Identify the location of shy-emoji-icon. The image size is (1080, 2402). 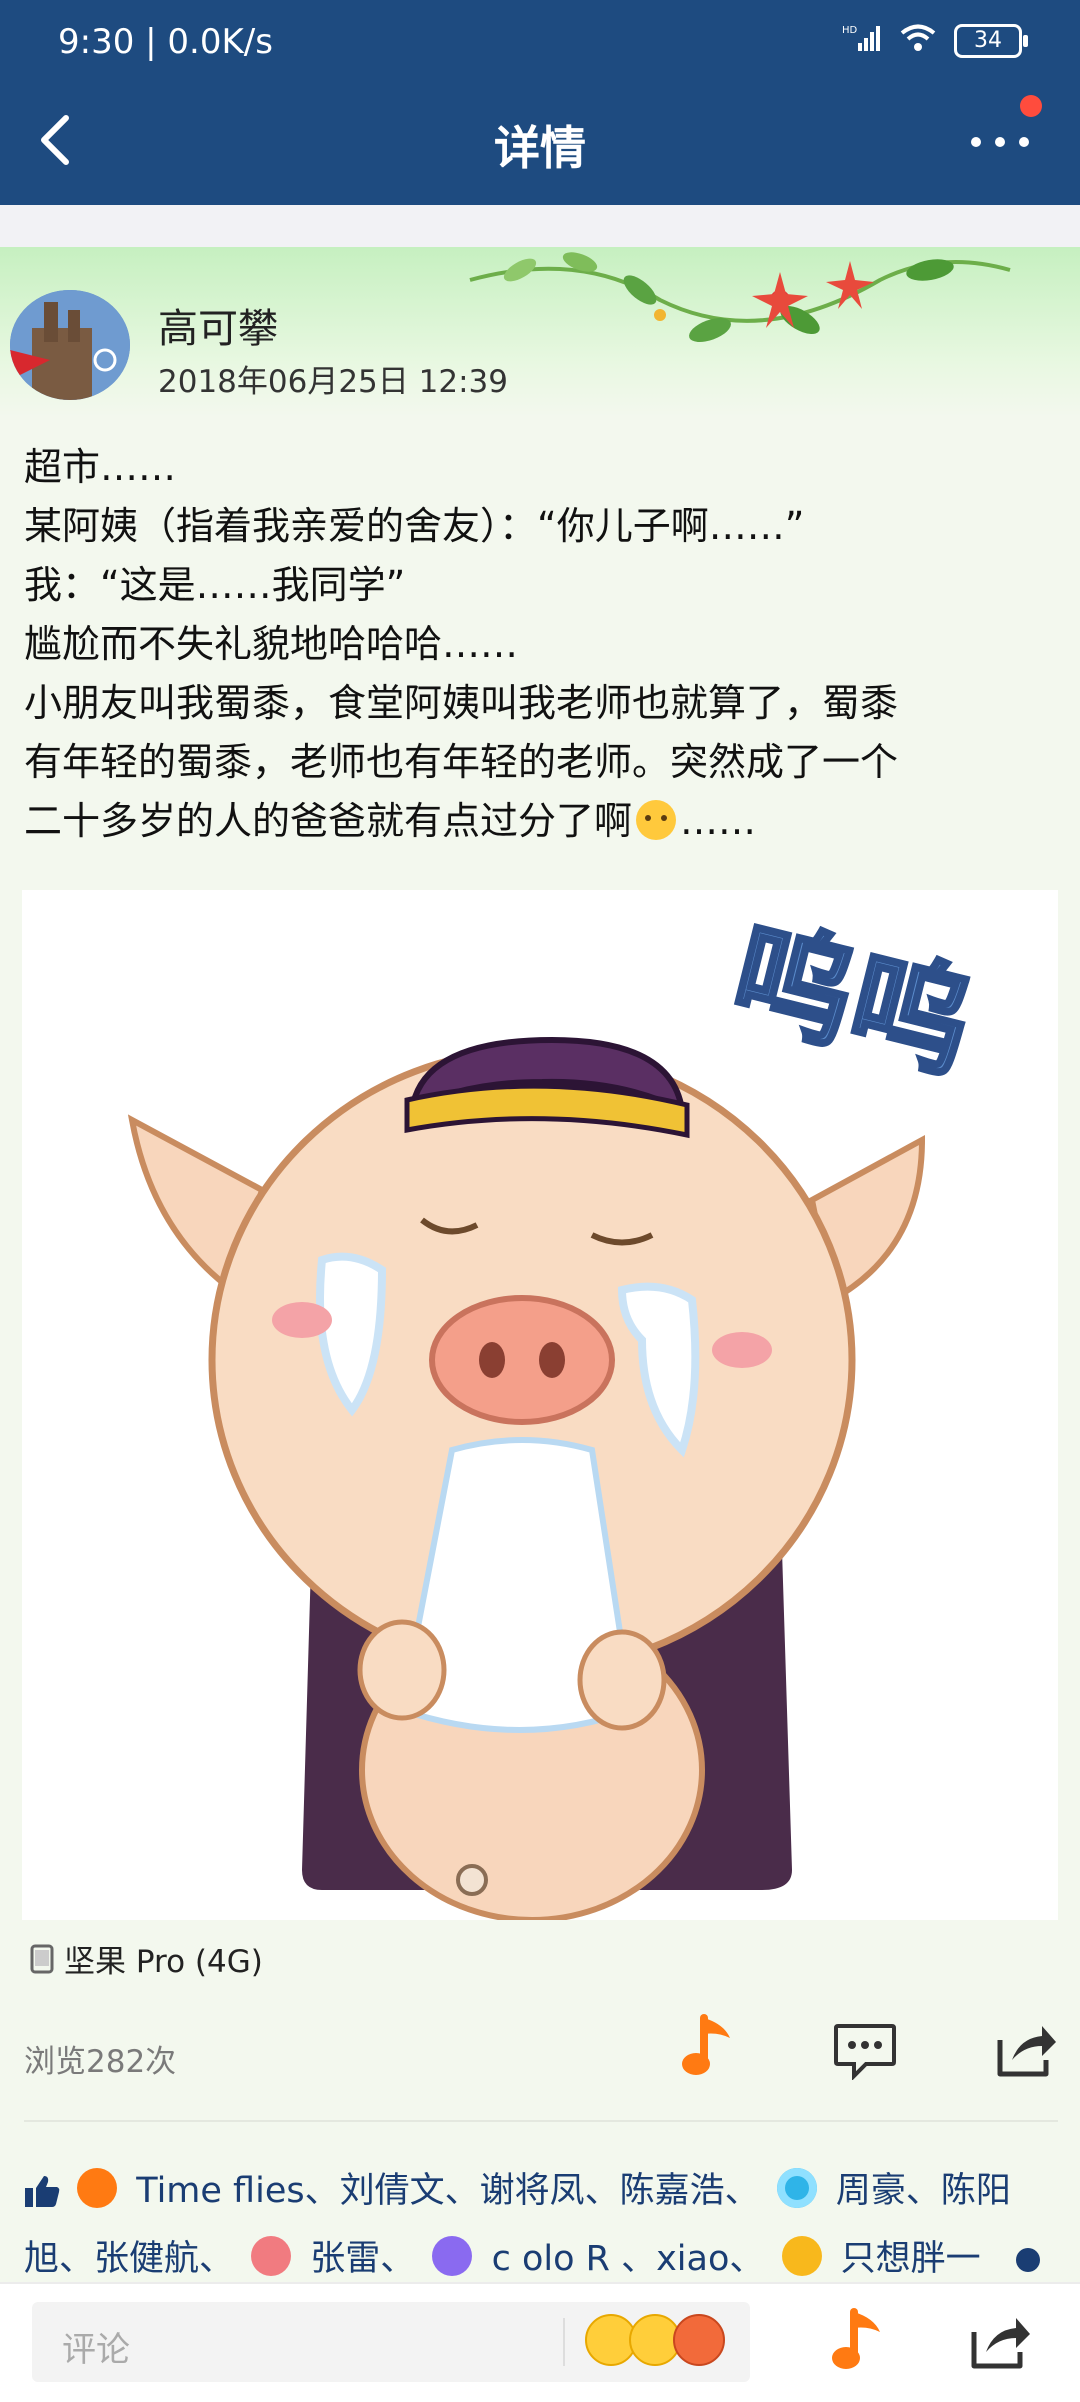
(656, 820).